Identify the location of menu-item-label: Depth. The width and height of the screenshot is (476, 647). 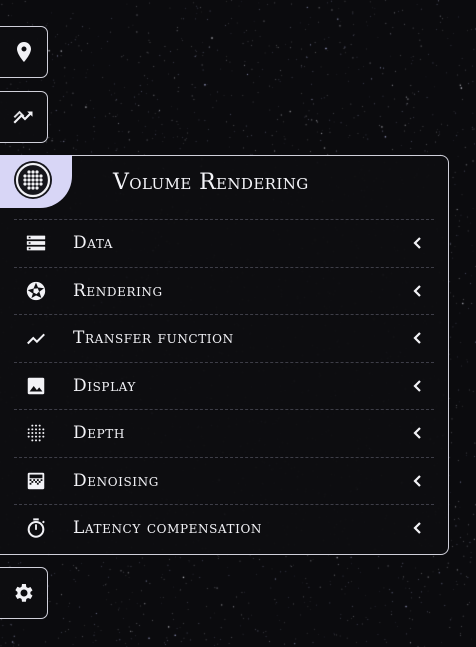
(99, 433).